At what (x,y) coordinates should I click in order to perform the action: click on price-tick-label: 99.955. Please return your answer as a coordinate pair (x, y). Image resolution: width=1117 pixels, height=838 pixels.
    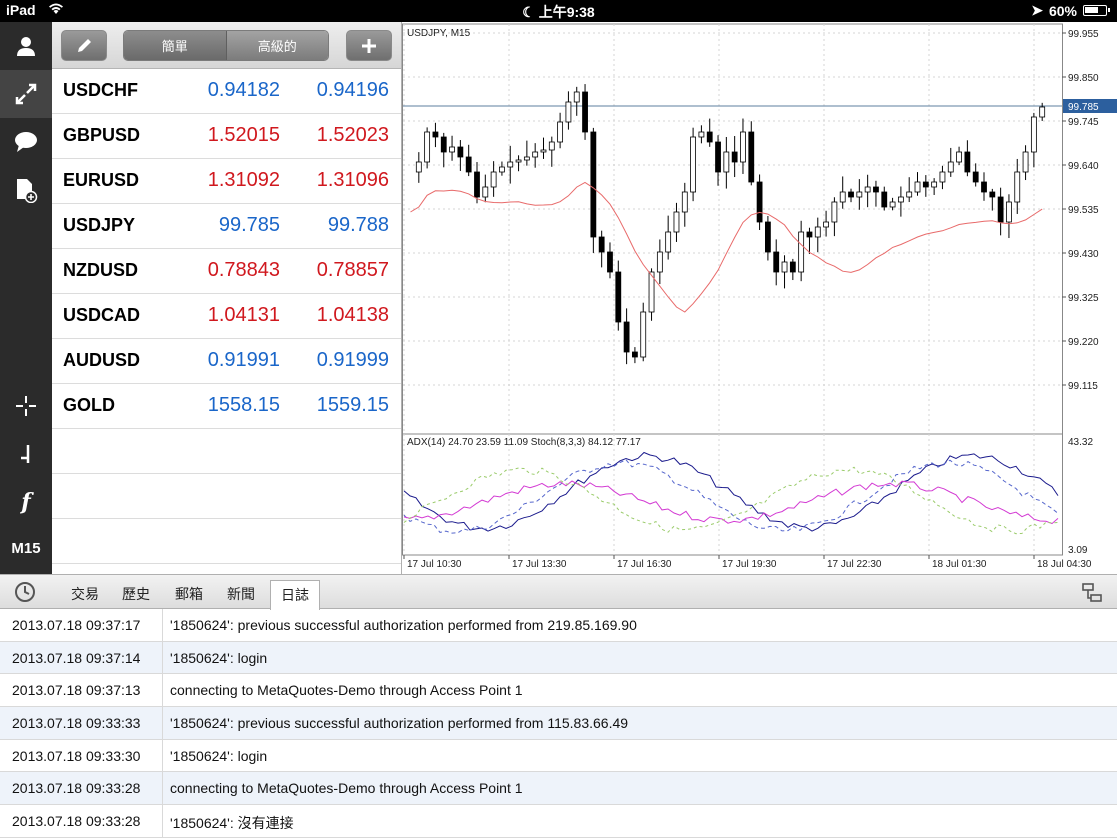
    Looking at the image, I should click on (1083, 34).